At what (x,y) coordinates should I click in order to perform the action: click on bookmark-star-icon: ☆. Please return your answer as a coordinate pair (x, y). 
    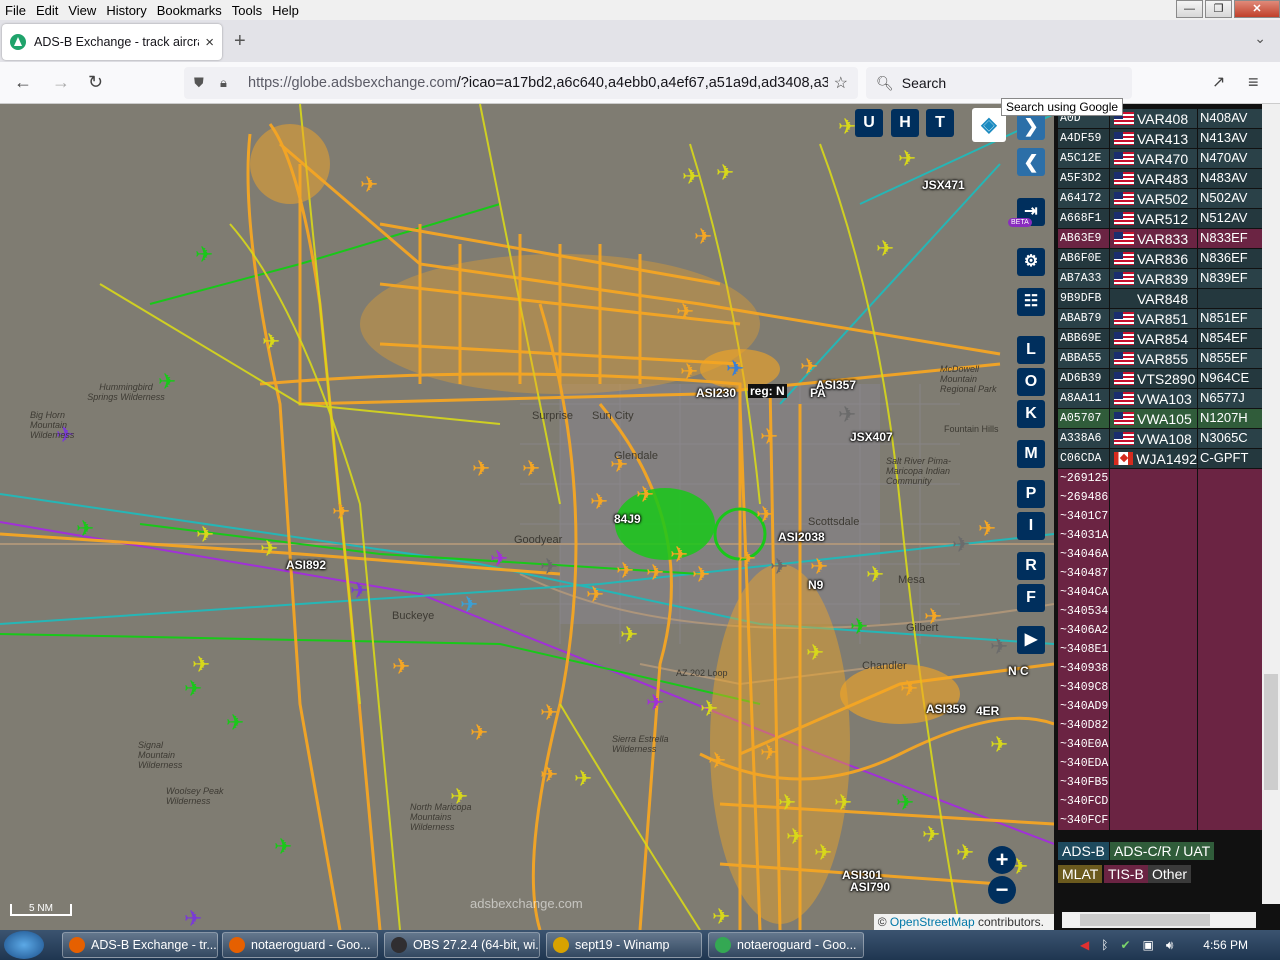
    Looking at the image, I should click on (841, 83).